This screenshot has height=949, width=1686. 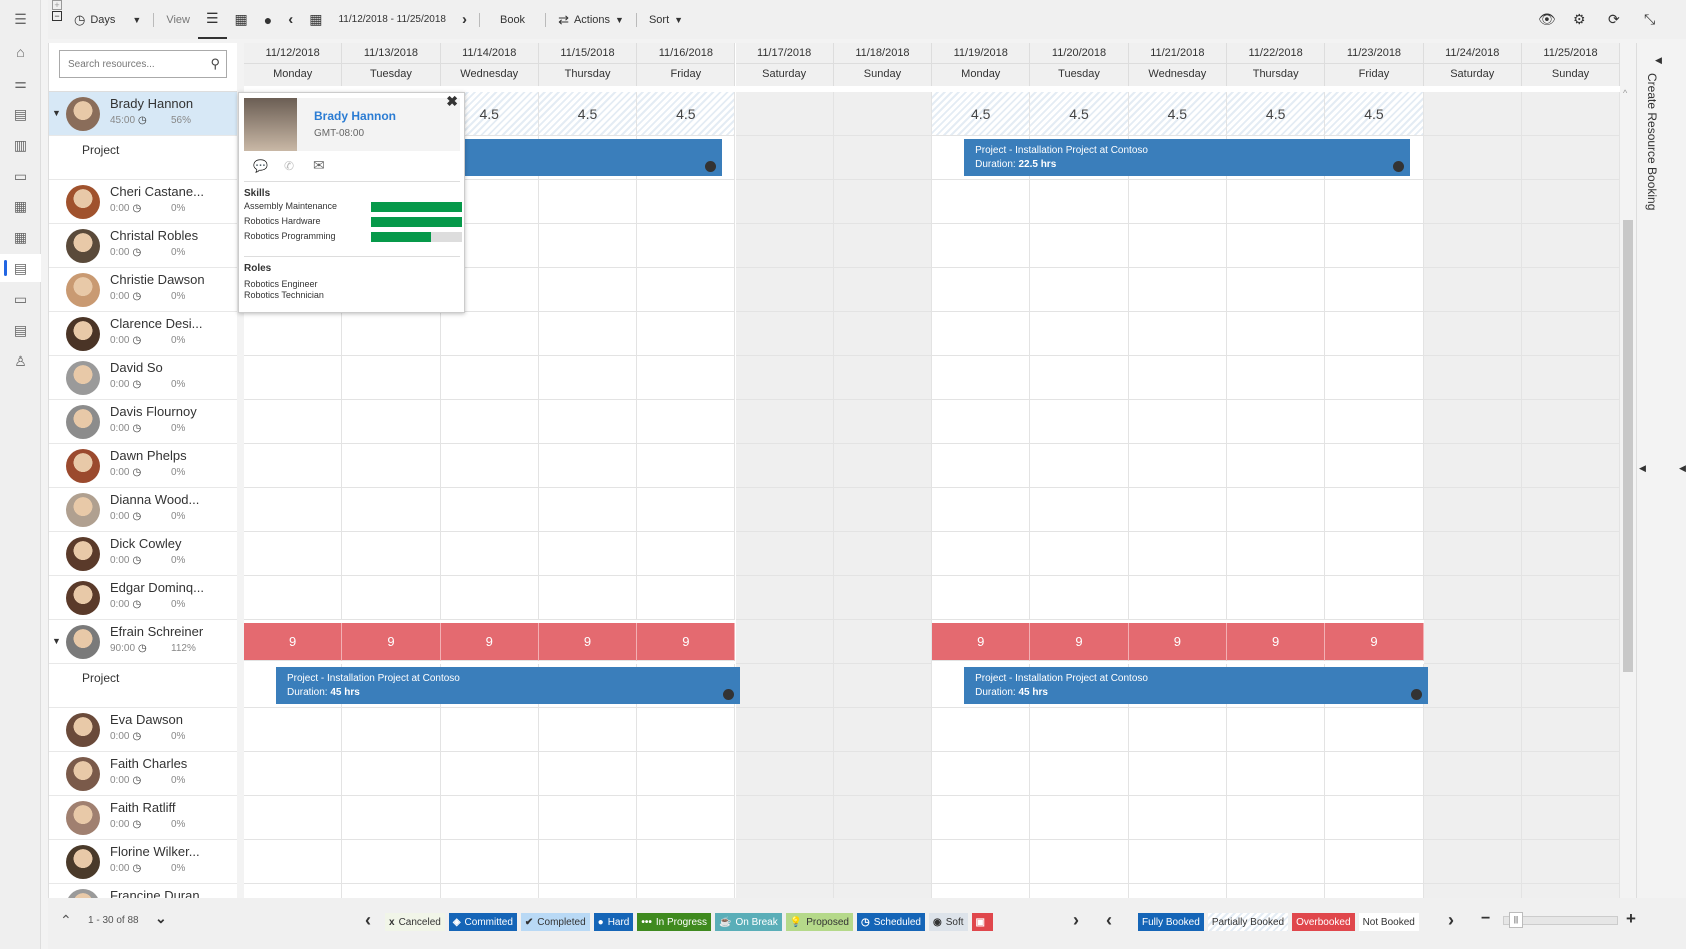 What do you see at coordinates (107, 19) in the screenshot?
I see `days-dropdown: ◷ Days ▼` at bounding box center [107, 19].